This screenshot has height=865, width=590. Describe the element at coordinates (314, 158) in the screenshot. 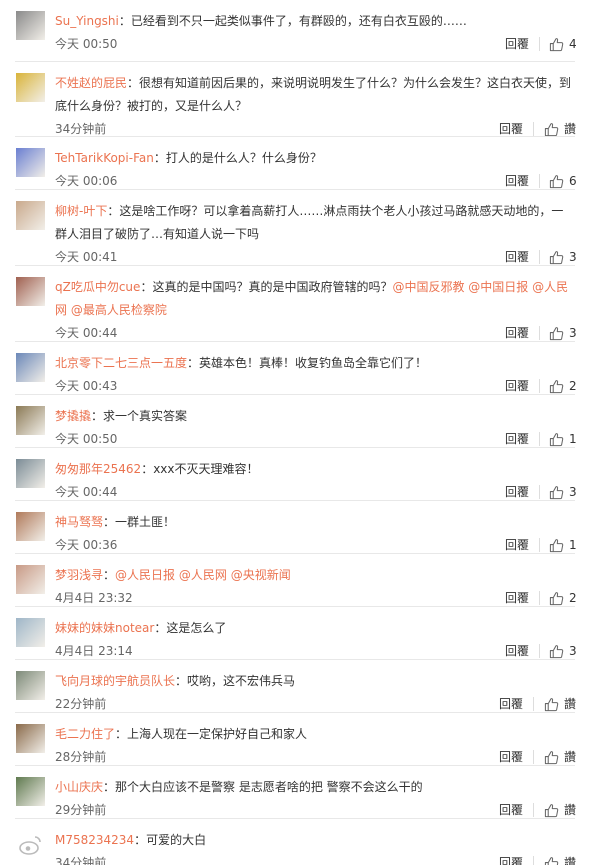

I see `comment-text: TehTarikKopi-Fan：打人的是什么人？什么身份？` at that location.